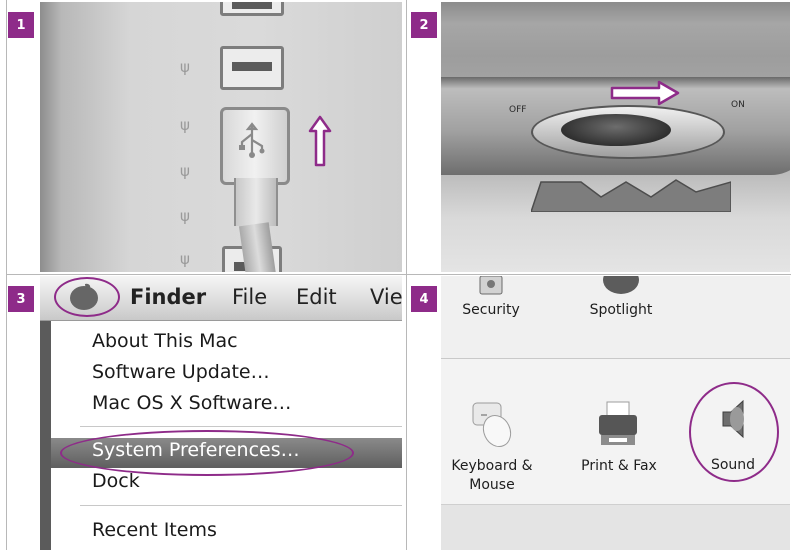 Image resolution: width=791 pixels, height=550 pixels. I want to click on pane-label-security: Security, so click(491, 310).